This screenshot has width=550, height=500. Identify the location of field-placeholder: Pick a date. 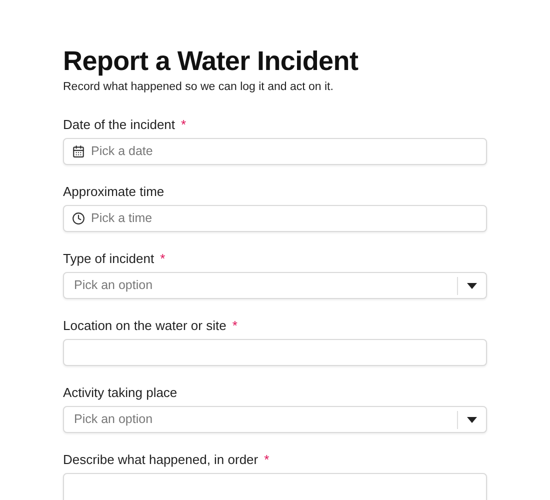
(122, 151).